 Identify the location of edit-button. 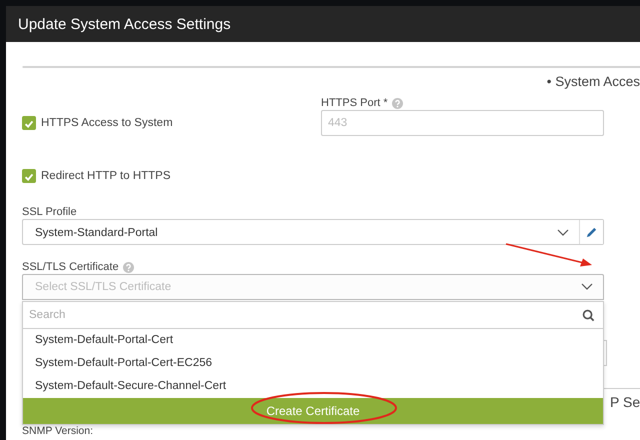
(591, 232).